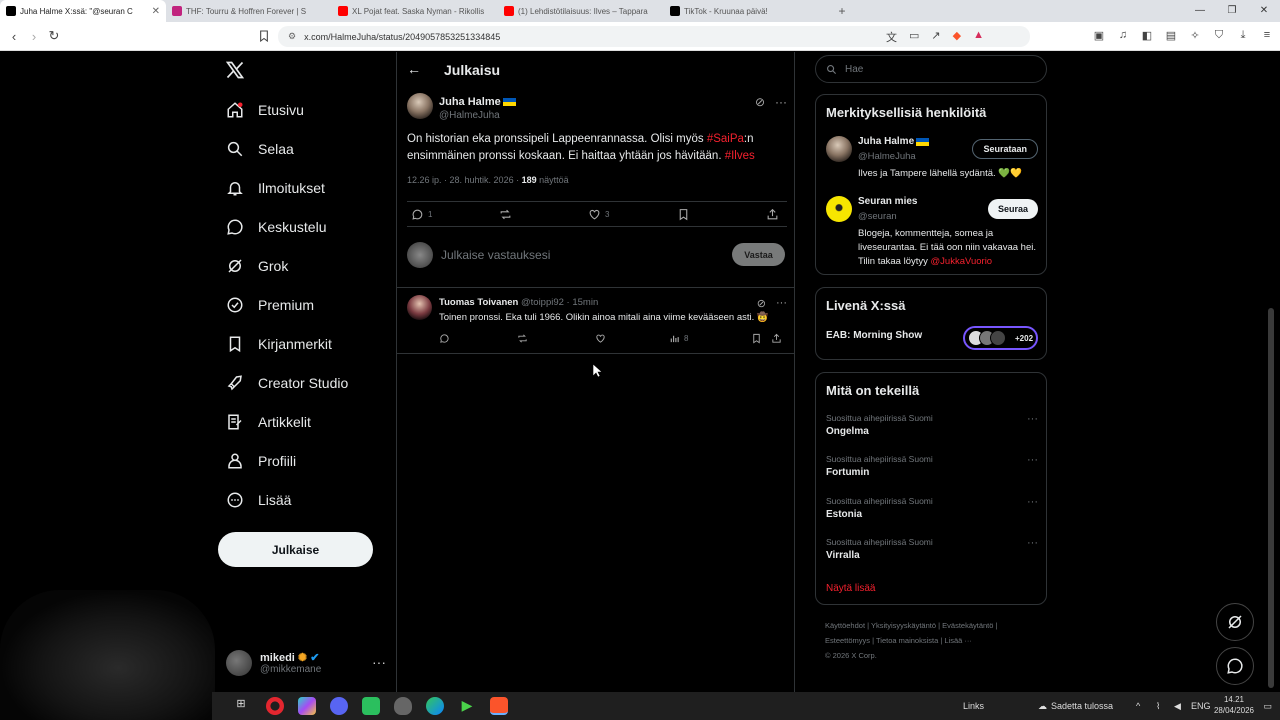 The width and height of the screenshot is (1280, 720). I want to click on clock: 14.21 28/04/2026, so click(1234, 705).